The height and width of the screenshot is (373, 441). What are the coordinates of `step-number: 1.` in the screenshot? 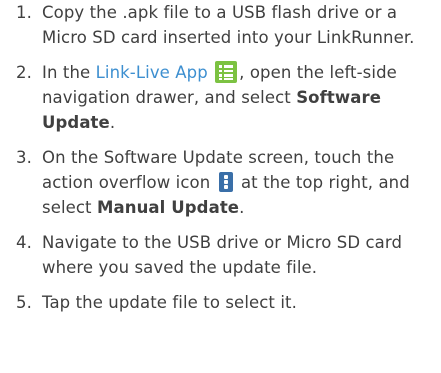 It's located at (24, 12).